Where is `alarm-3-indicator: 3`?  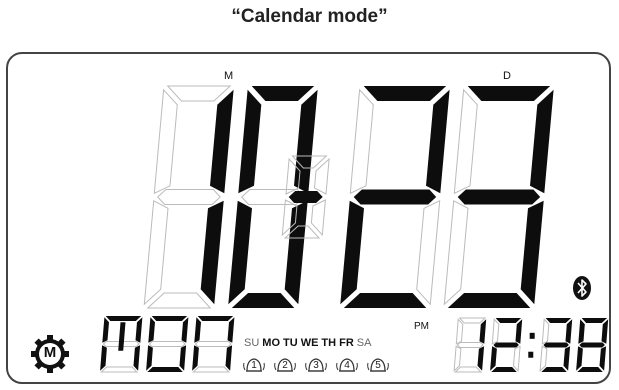
alarm-3-indicator: 3 is located at coordinates (316, 365).